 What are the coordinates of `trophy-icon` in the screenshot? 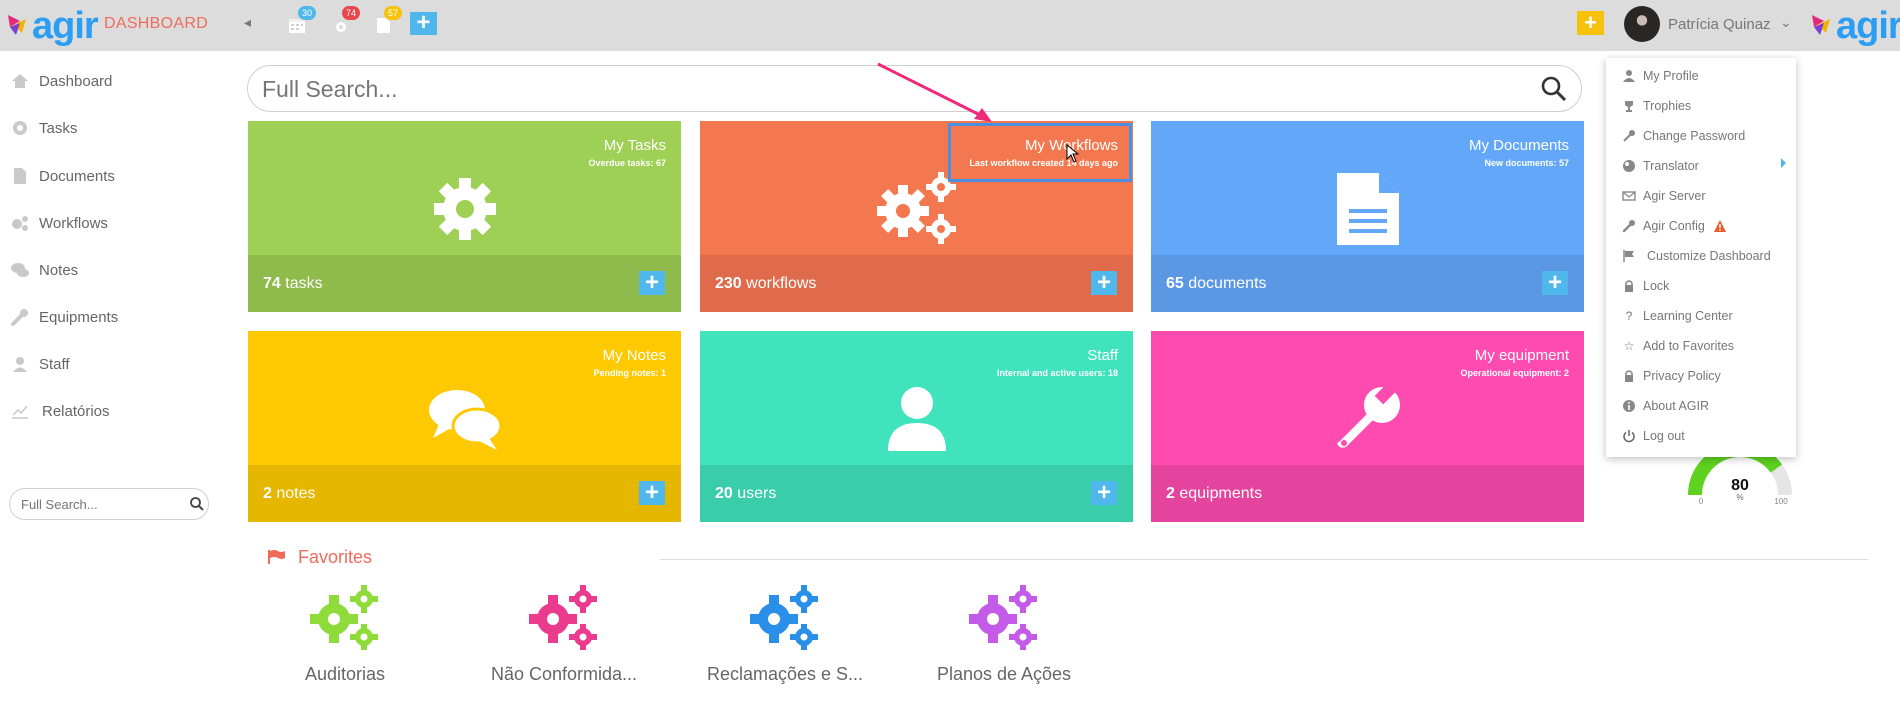 It's located at (1629, 106).